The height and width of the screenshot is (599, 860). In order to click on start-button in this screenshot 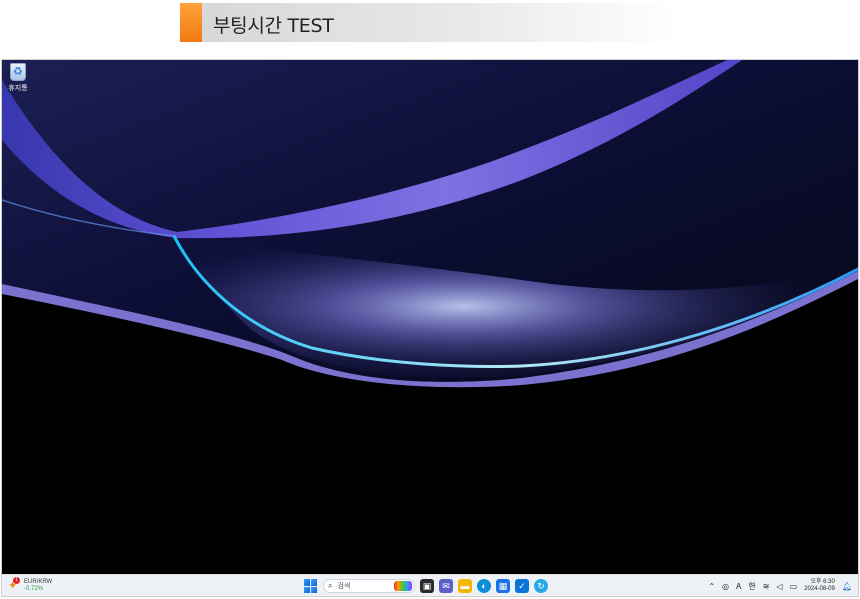, I will do `click(311, 586)`.